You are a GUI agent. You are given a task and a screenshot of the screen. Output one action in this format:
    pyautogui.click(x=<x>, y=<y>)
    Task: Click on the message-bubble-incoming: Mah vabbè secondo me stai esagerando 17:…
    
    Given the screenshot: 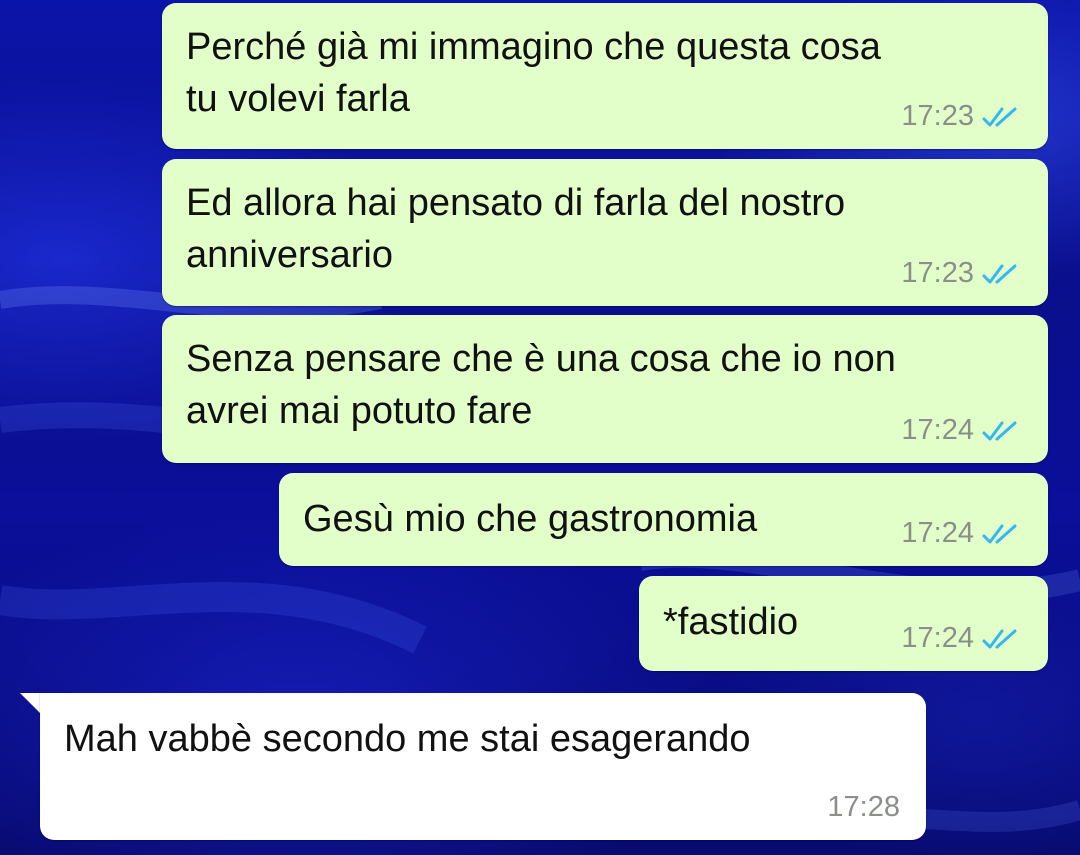 What is the action you would take?
    pyautogui.click(x=483, y=766)
    